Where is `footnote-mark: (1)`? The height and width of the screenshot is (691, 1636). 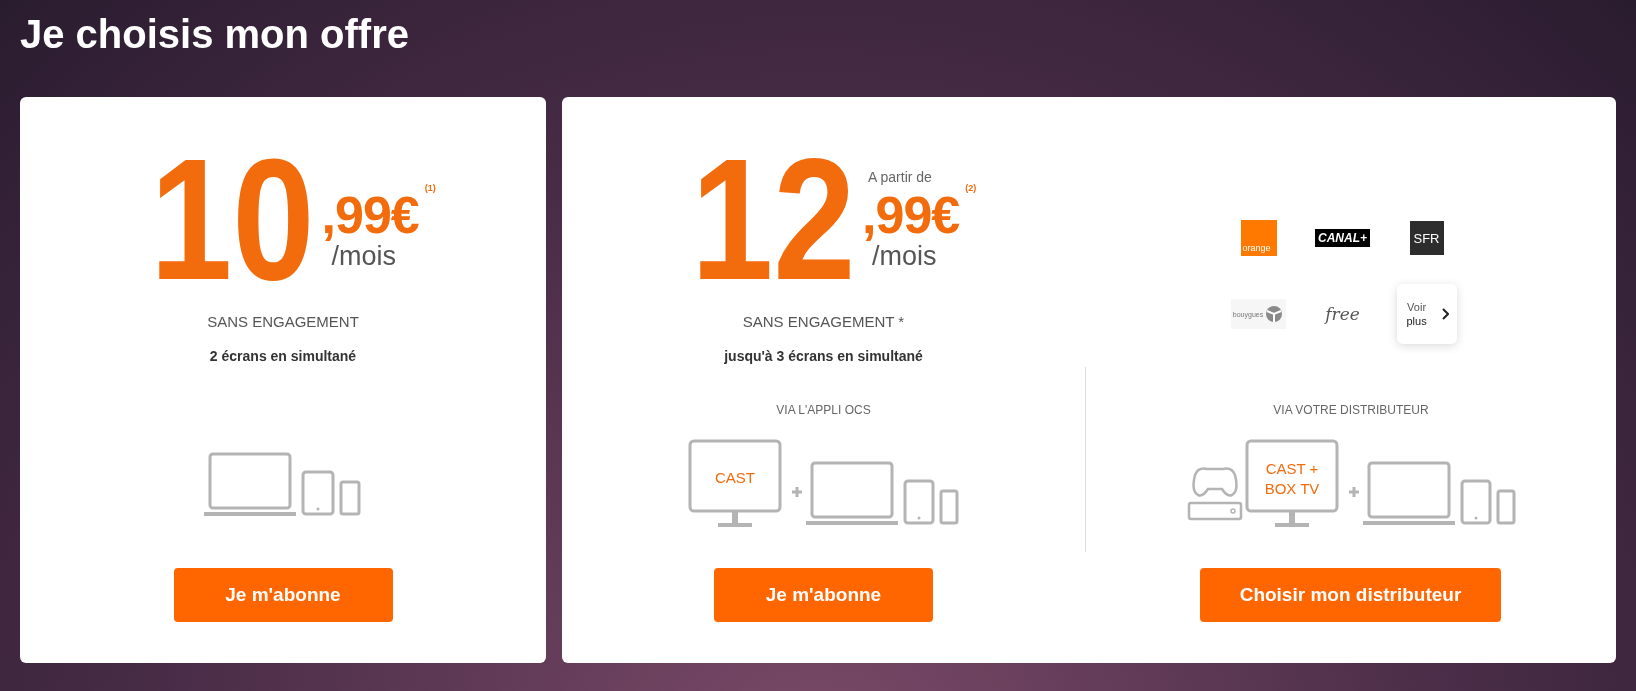 footnote-mark: (1) is located at coordinates (430, 188).